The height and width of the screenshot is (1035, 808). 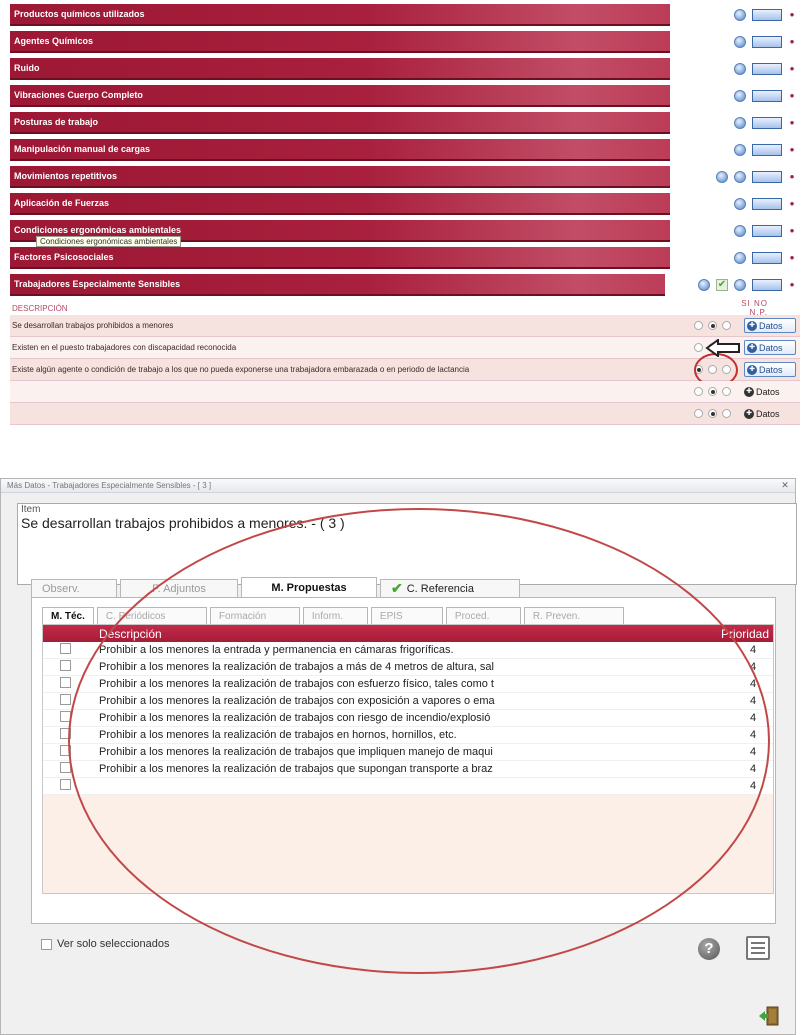 I want to click on tab-referencia: ✔ C. Referencia, so click(x=450, y=588).